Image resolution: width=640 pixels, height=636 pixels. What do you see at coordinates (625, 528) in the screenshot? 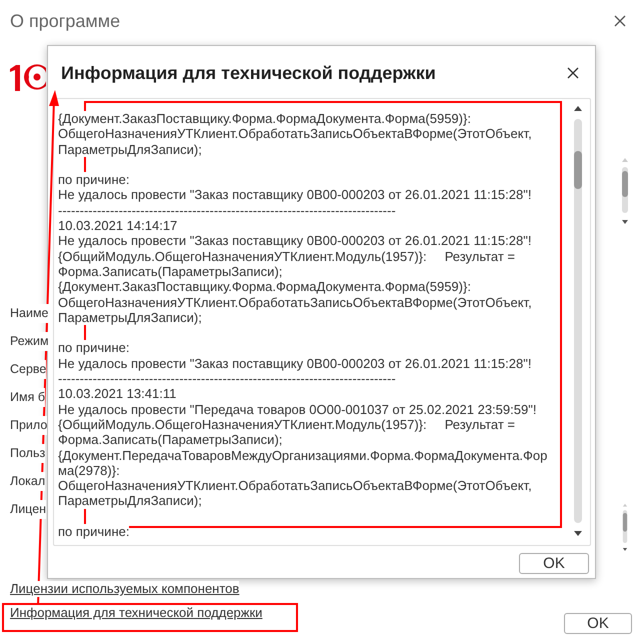
I see `scrollbar` at bounding box center [625, 528].